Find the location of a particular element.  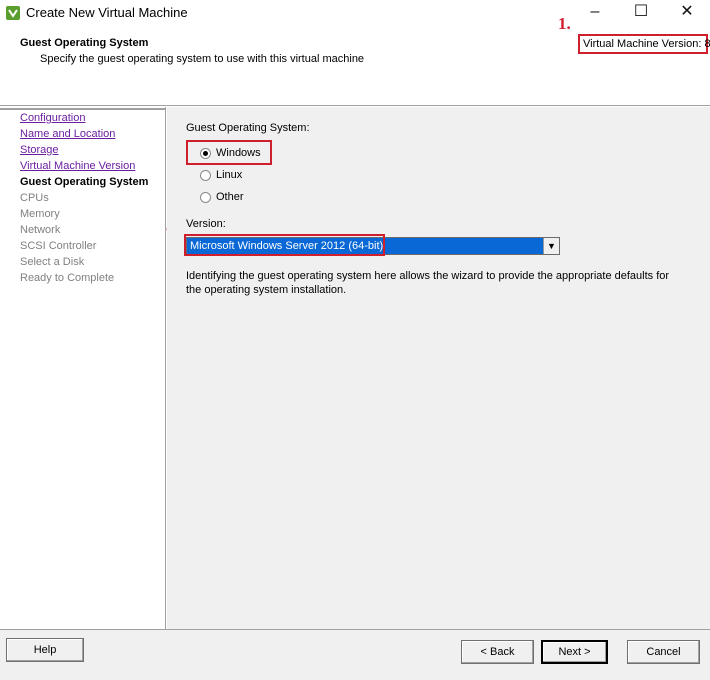

radio-linux-indicator is located at coordinates (205, 175).